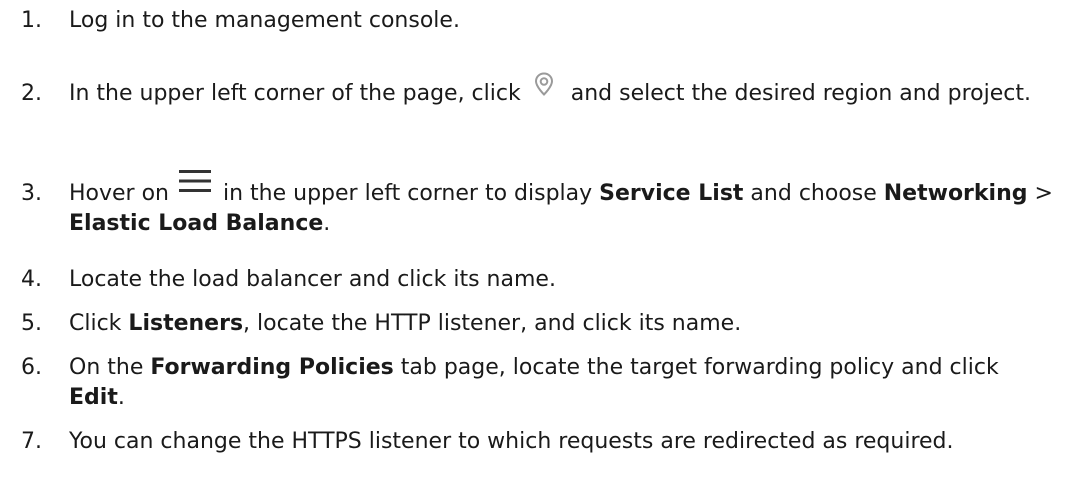 Image resolution: width=1075 pixels, height=488 pixels. Describe the element at coordinates (264, 20) in the screenshot. I see `step-text: Log in to the management console.` at that location.